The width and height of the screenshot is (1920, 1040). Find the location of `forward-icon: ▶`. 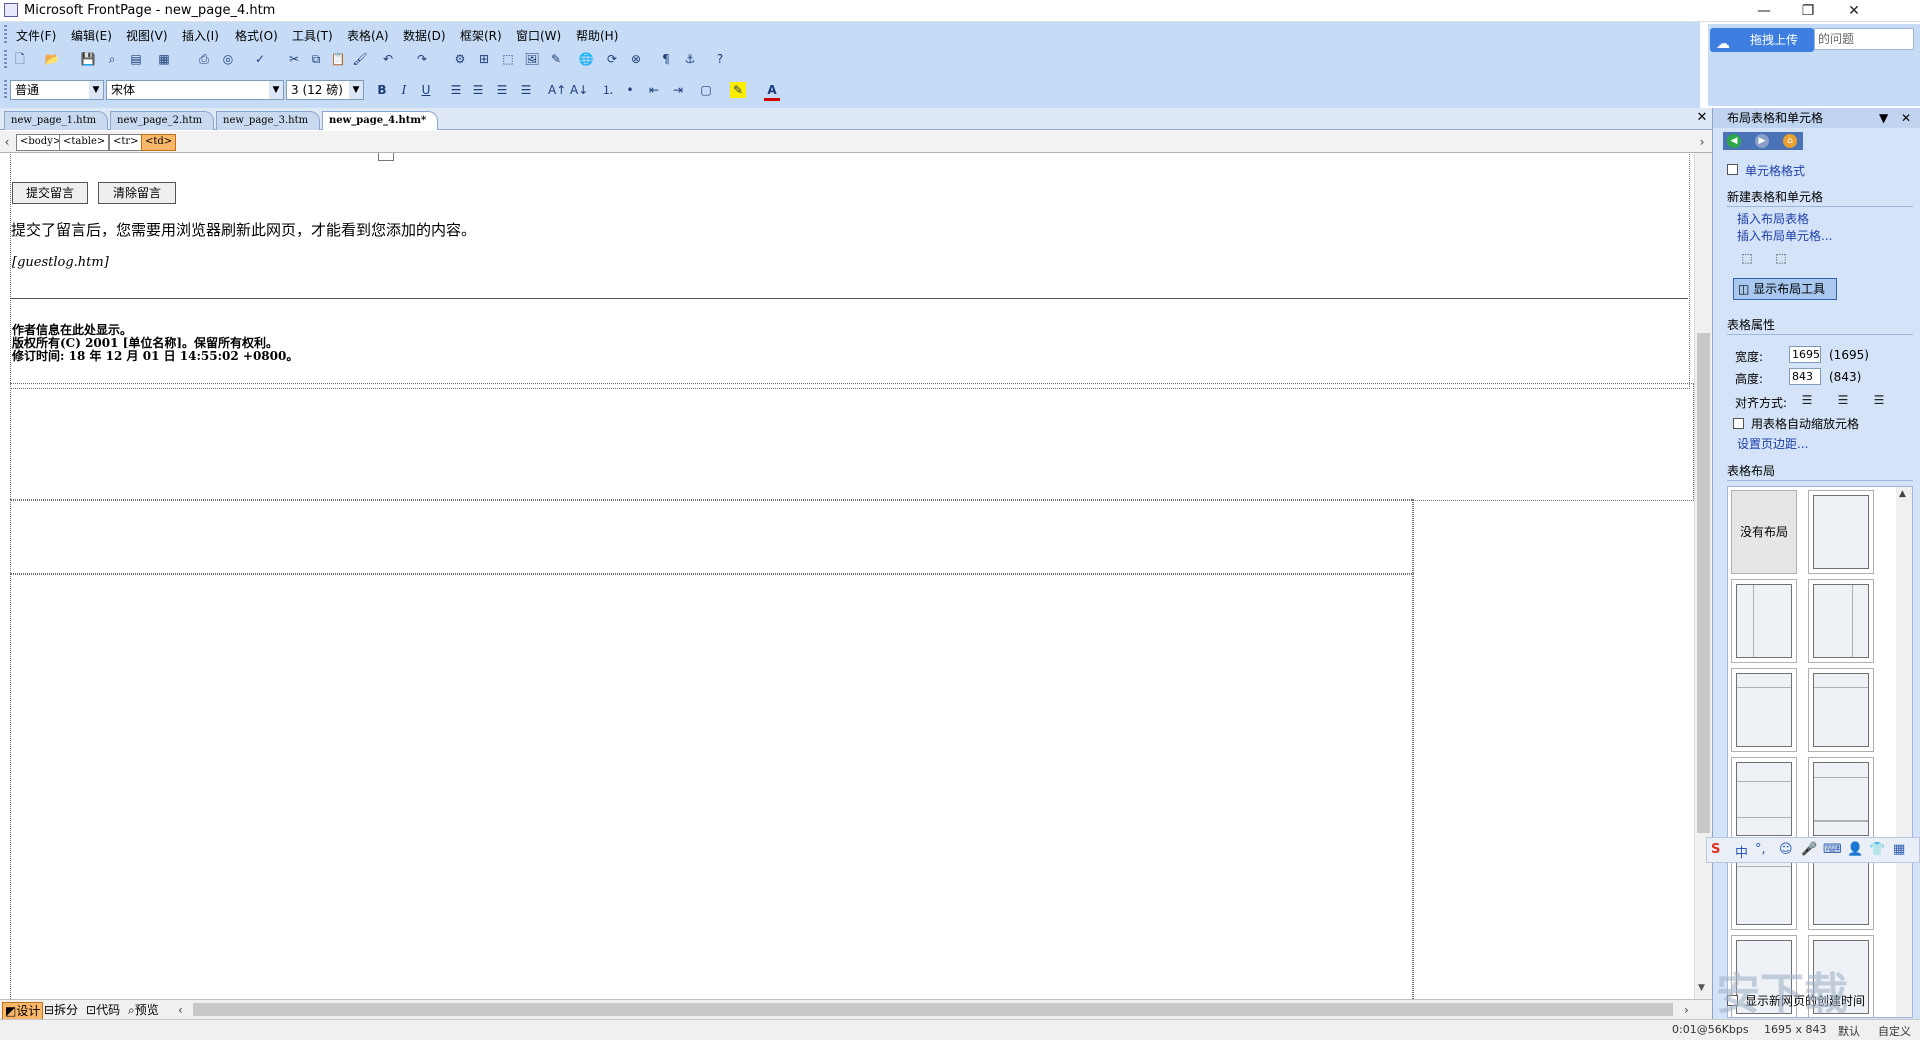

forward-icon: ▶ is located at coordinates (1762, 141).